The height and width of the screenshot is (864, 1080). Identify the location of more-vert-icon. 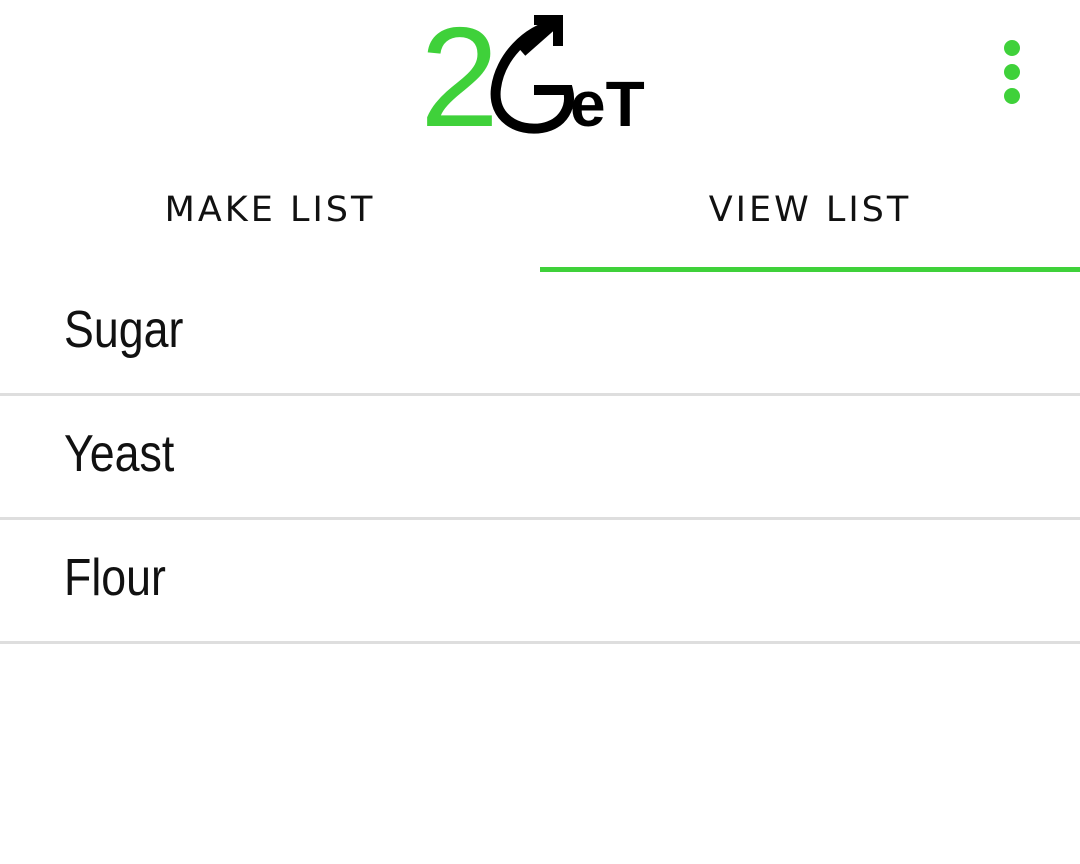
(1012, 48).